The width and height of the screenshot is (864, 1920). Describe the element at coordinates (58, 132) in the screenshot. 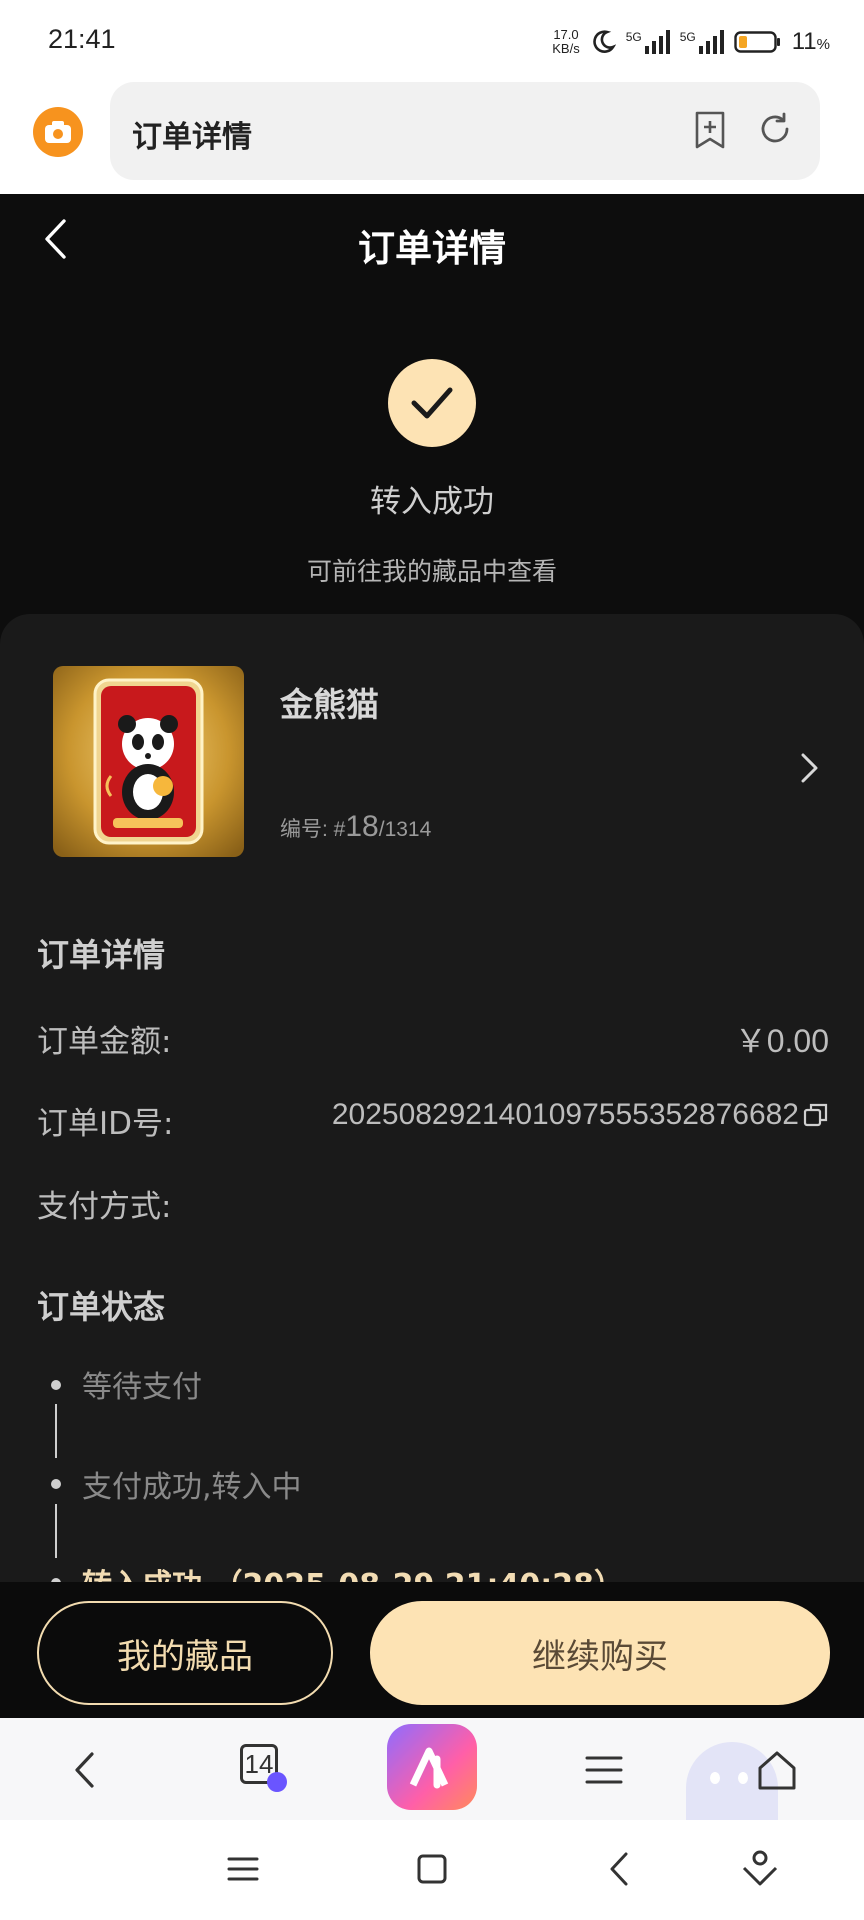

I see `camera-icon` at that location.